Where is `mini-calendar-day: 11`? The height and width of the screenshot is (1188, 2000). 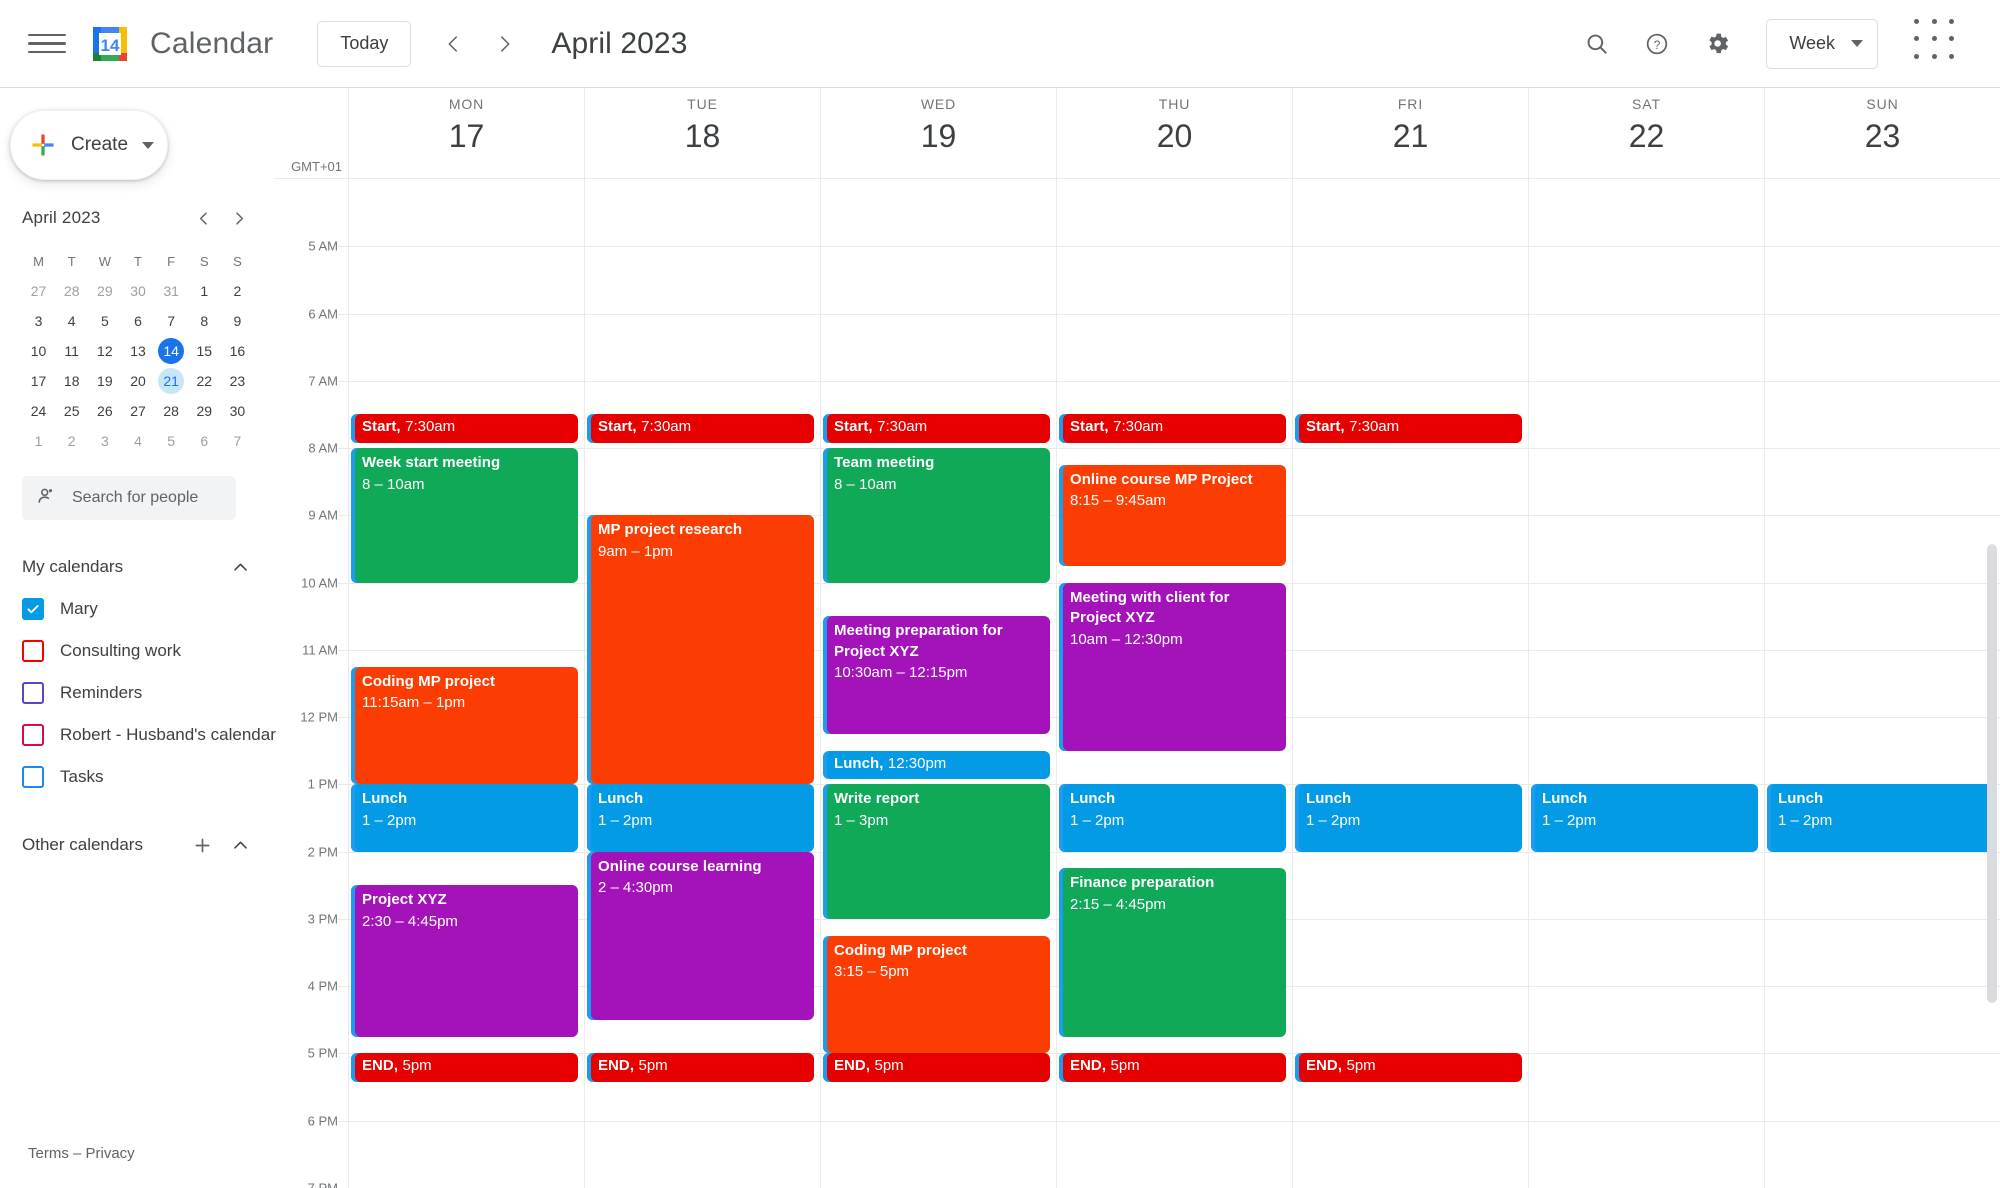 mini-calendar-day: 11 is located at coordinates (71, 351).